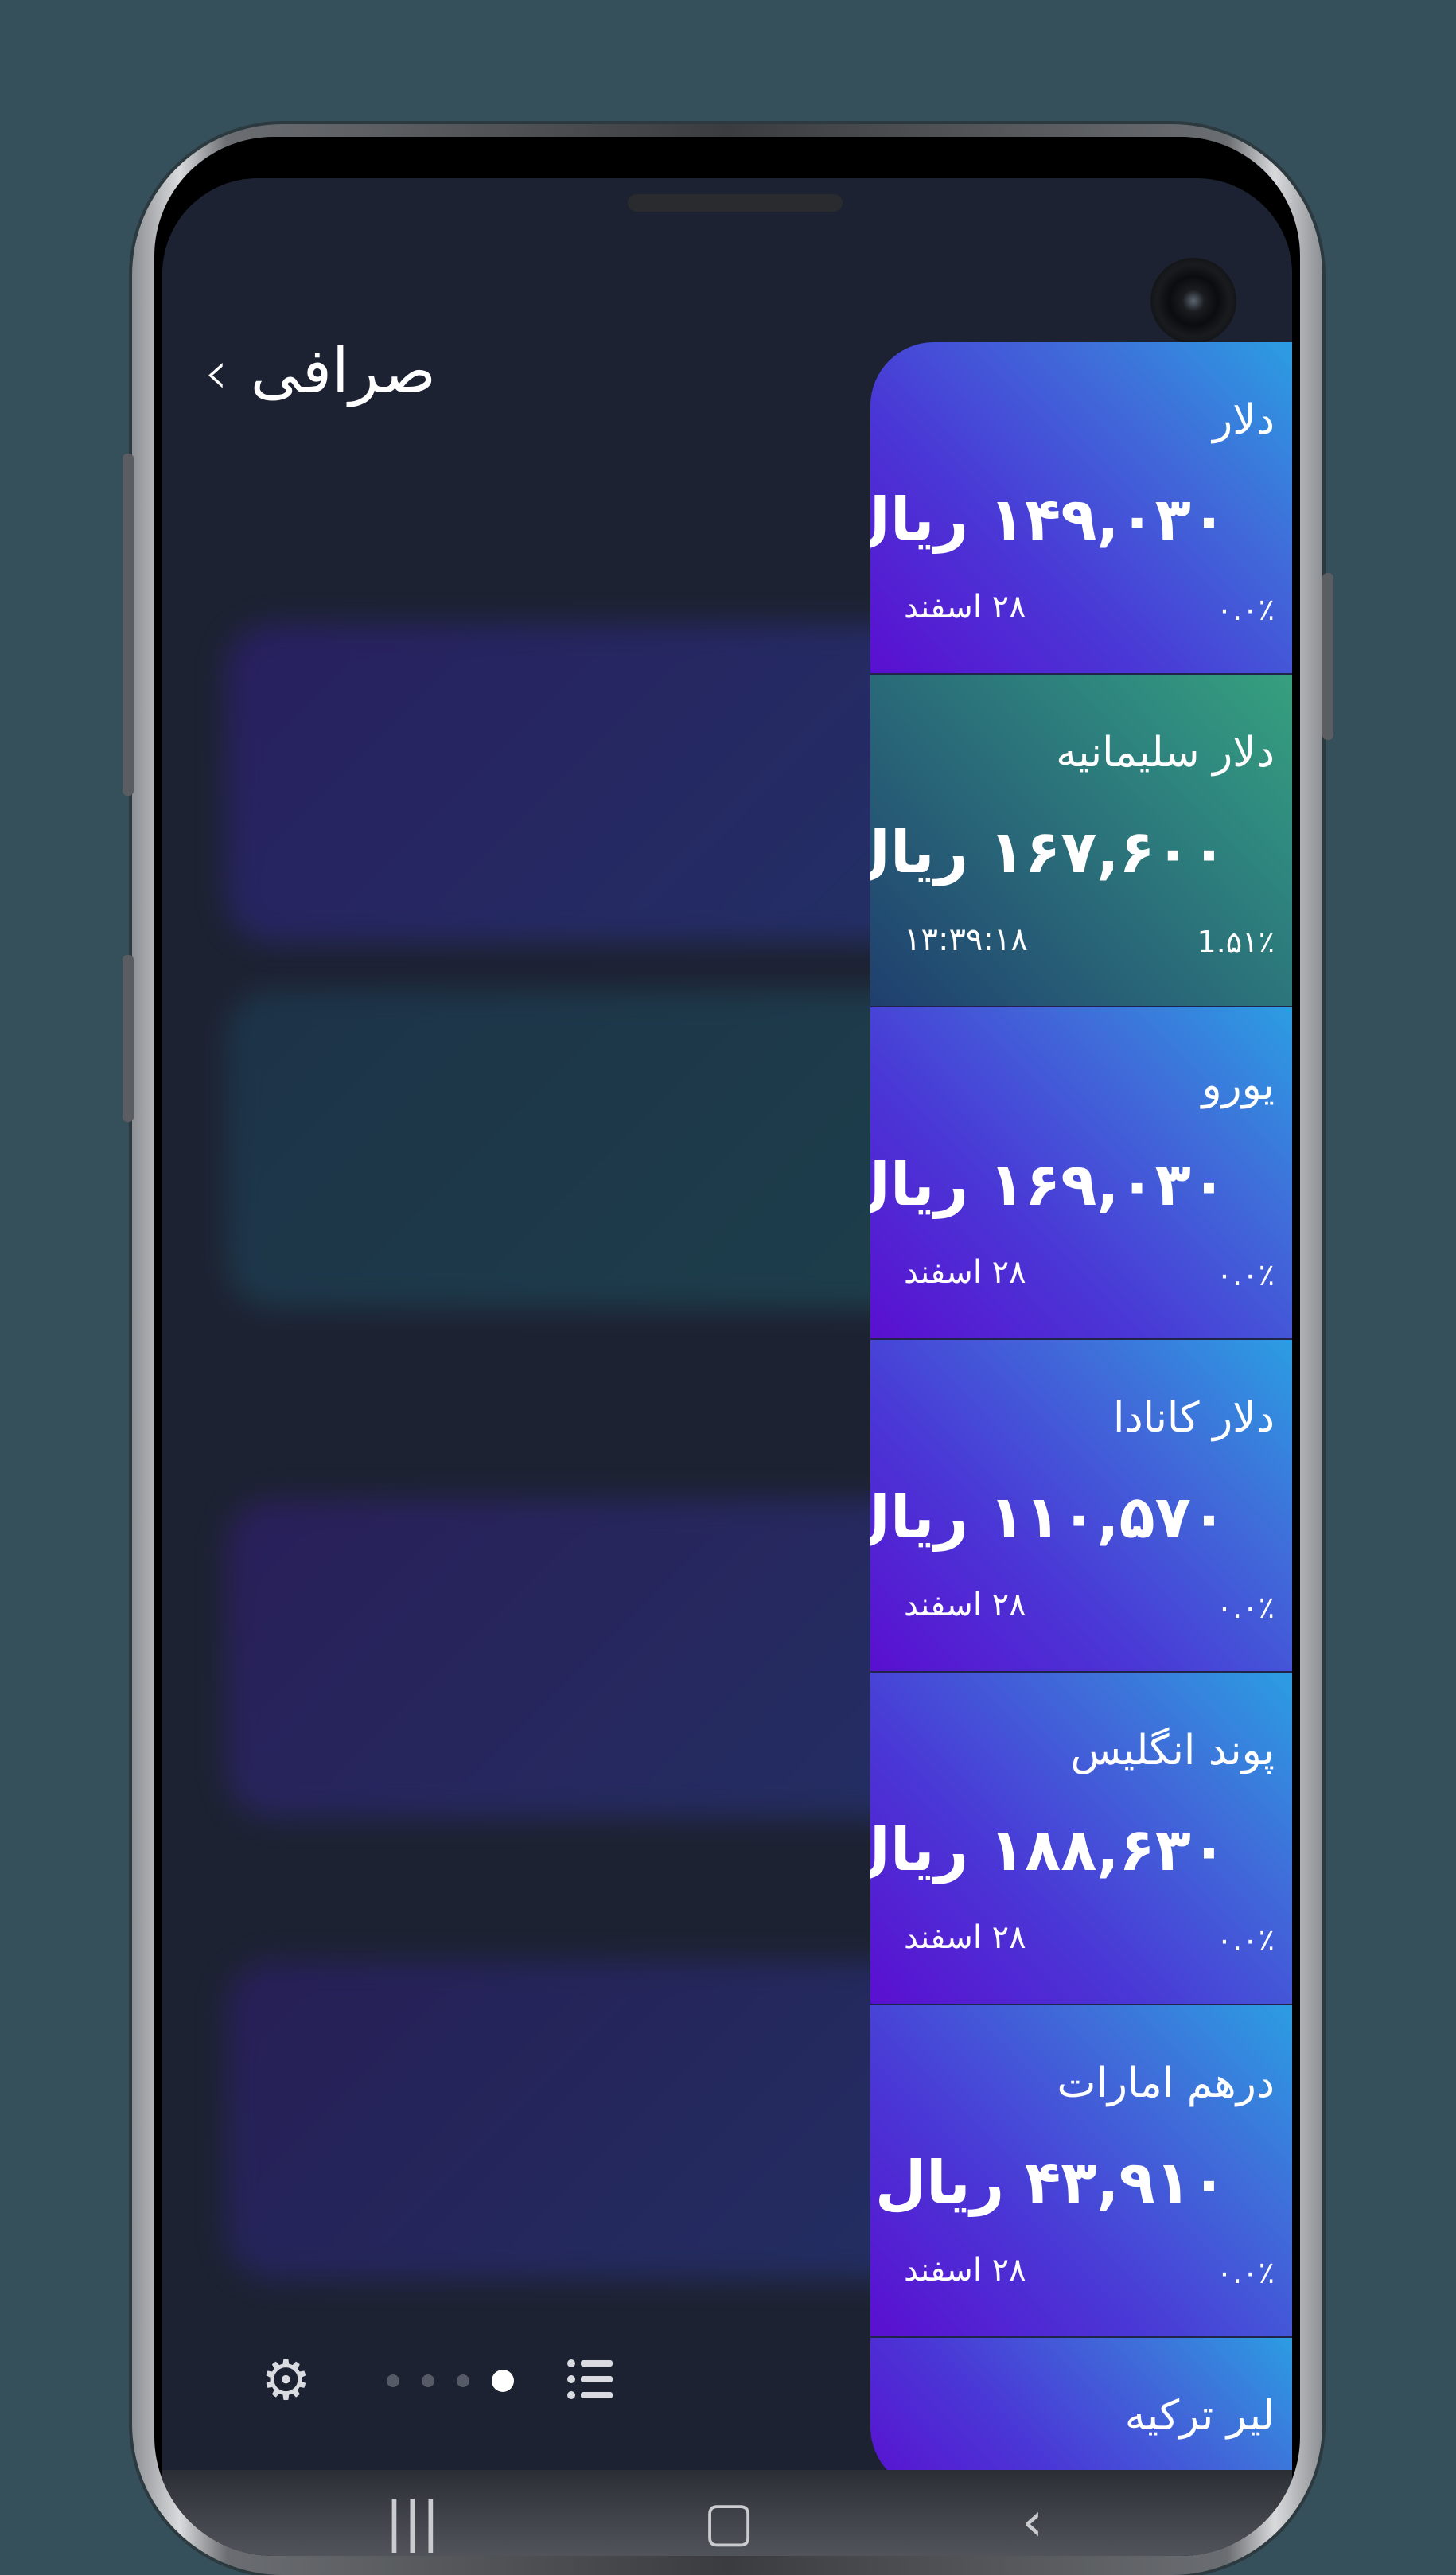 This screenshot has height=2575, width=1456. I want to click on front-camera, so click(1193, 301).